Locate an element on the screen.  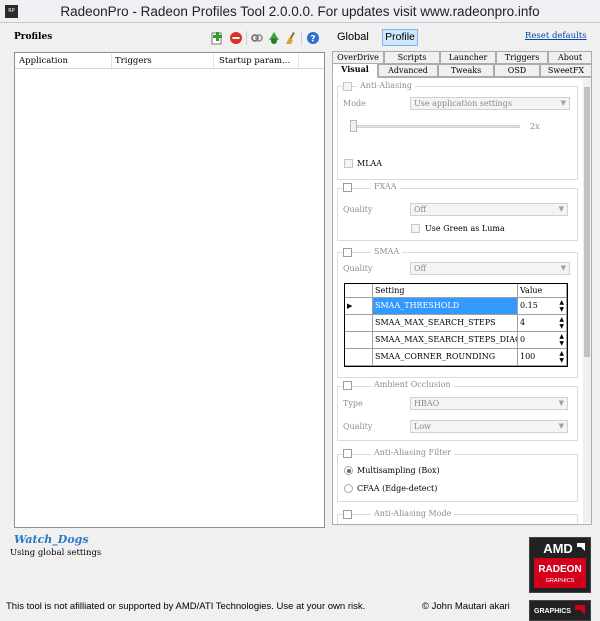
broom-icon is located at coordinates (291, 38).